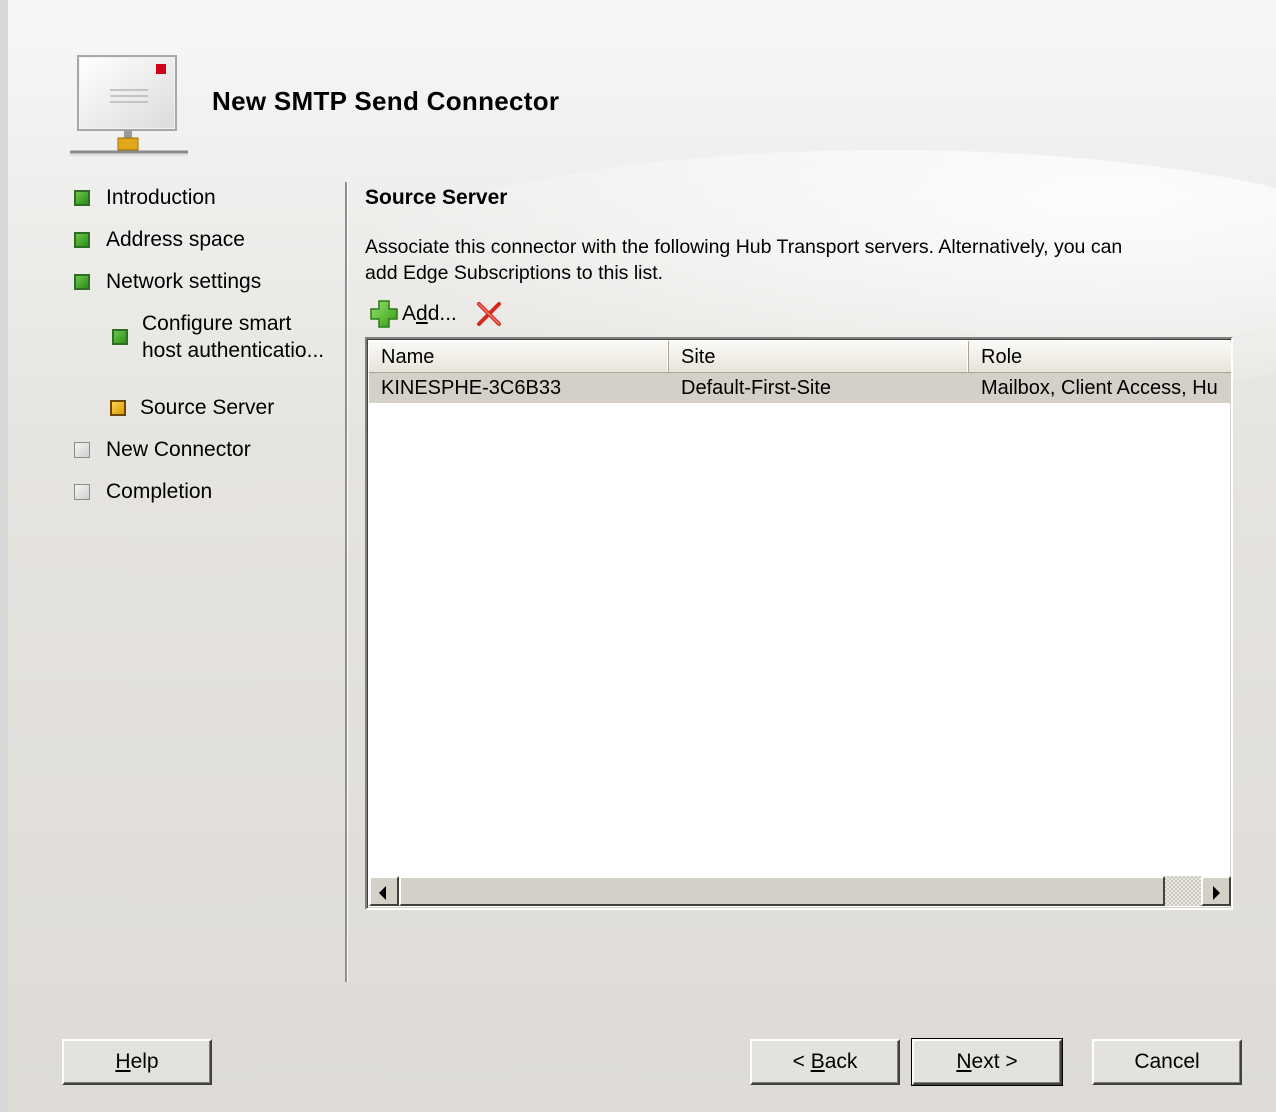 Image resolution: width=1276 pixels, height=1112 pixels. I want to click on scroll-left-button, so click(384, 891).